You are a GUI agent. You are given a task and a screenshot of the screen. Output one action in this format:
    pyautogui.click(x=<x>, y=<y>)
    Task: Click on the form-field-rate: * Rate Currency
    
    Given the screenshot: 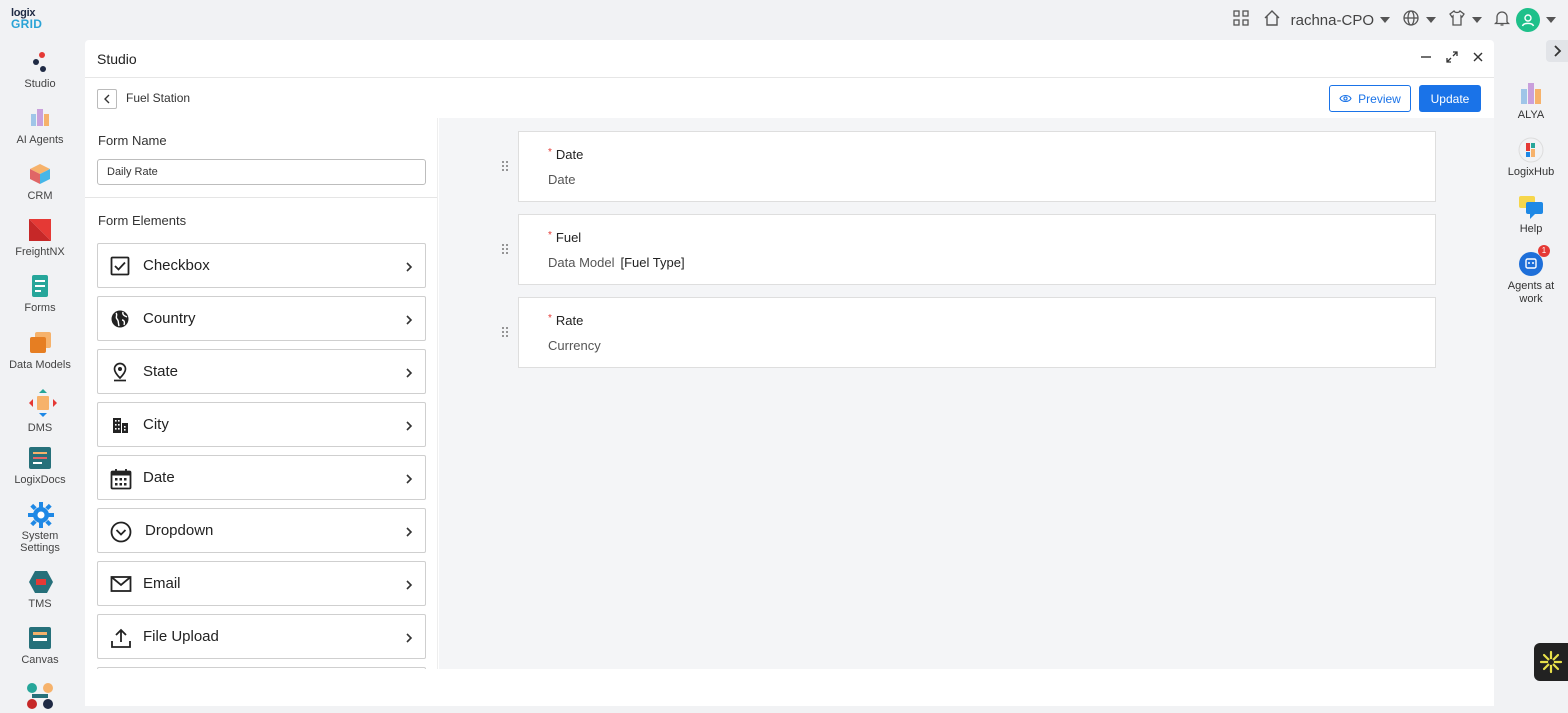 What is the action you would take?
    pyautogui.click(x=969, y=332)
    